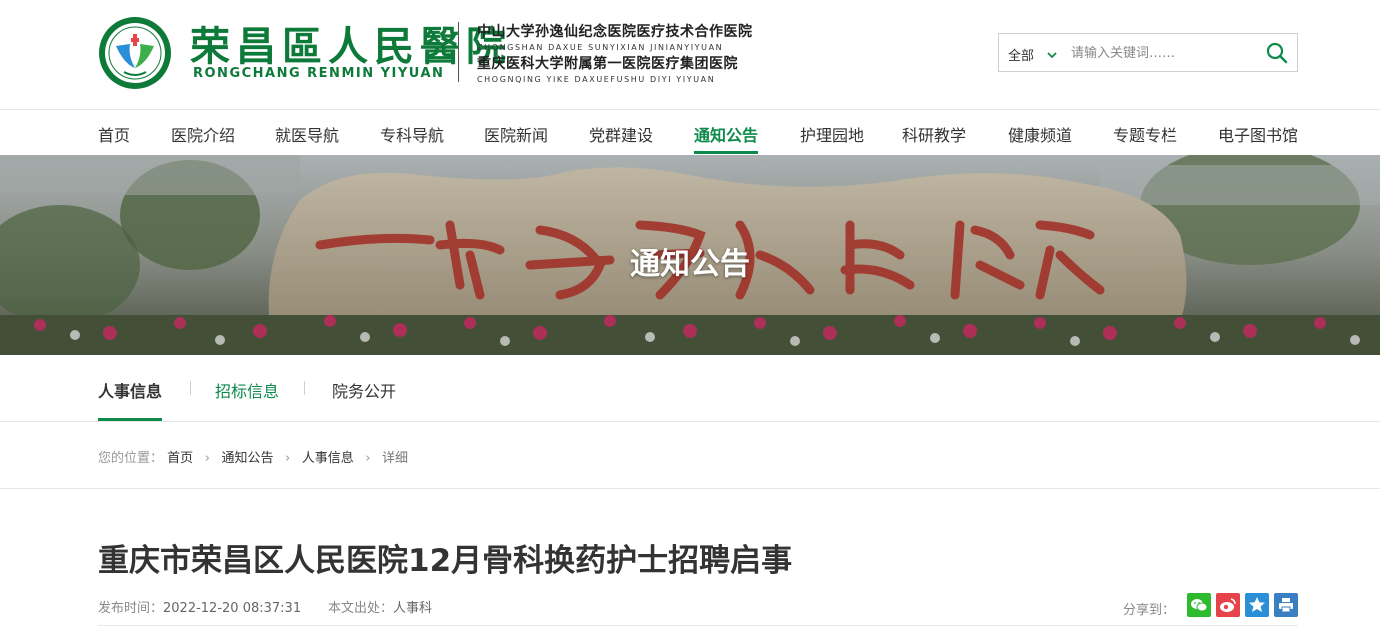 The height and width of the screenshot is (629, 1380). I want to click on breadcrumb-bar: 您的位置： 首页 › 通知公告 › 人事信息 › 详细, so click(690, 455).